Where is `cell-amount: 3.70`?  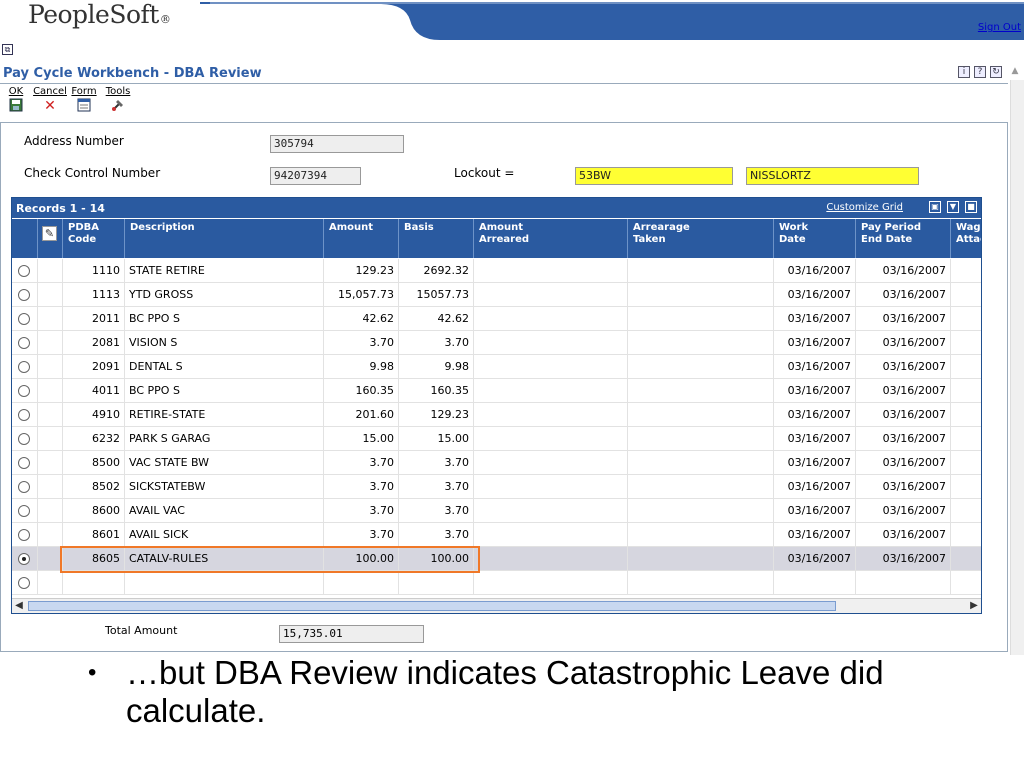
cell-amount: 3.70 is located at coordinates (361, 463).